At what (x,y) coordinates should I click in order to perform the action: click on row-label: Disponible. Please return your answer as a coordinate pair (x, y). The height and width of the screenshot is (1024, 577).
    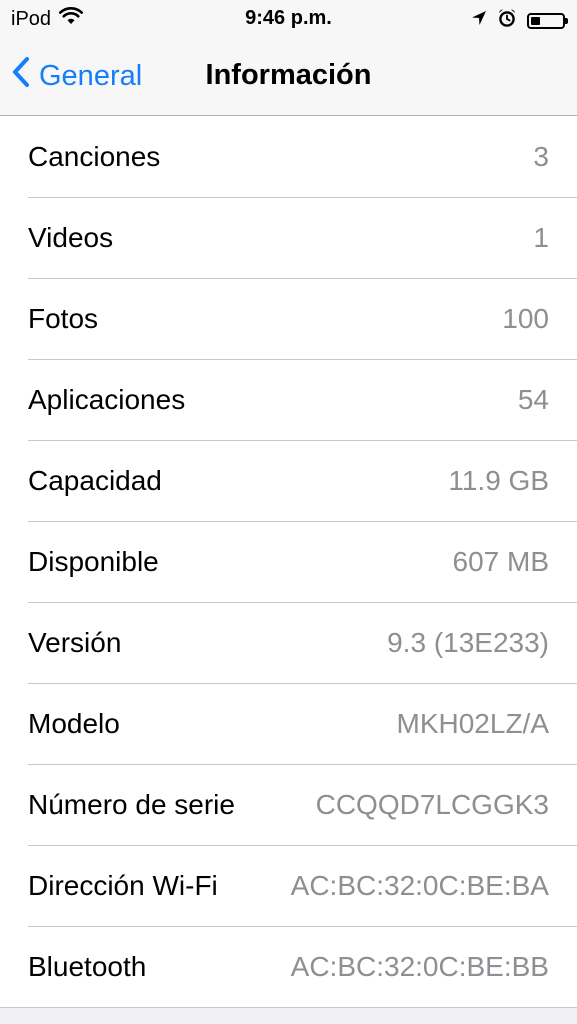
    Looking at the image, I should click on (93, 561).